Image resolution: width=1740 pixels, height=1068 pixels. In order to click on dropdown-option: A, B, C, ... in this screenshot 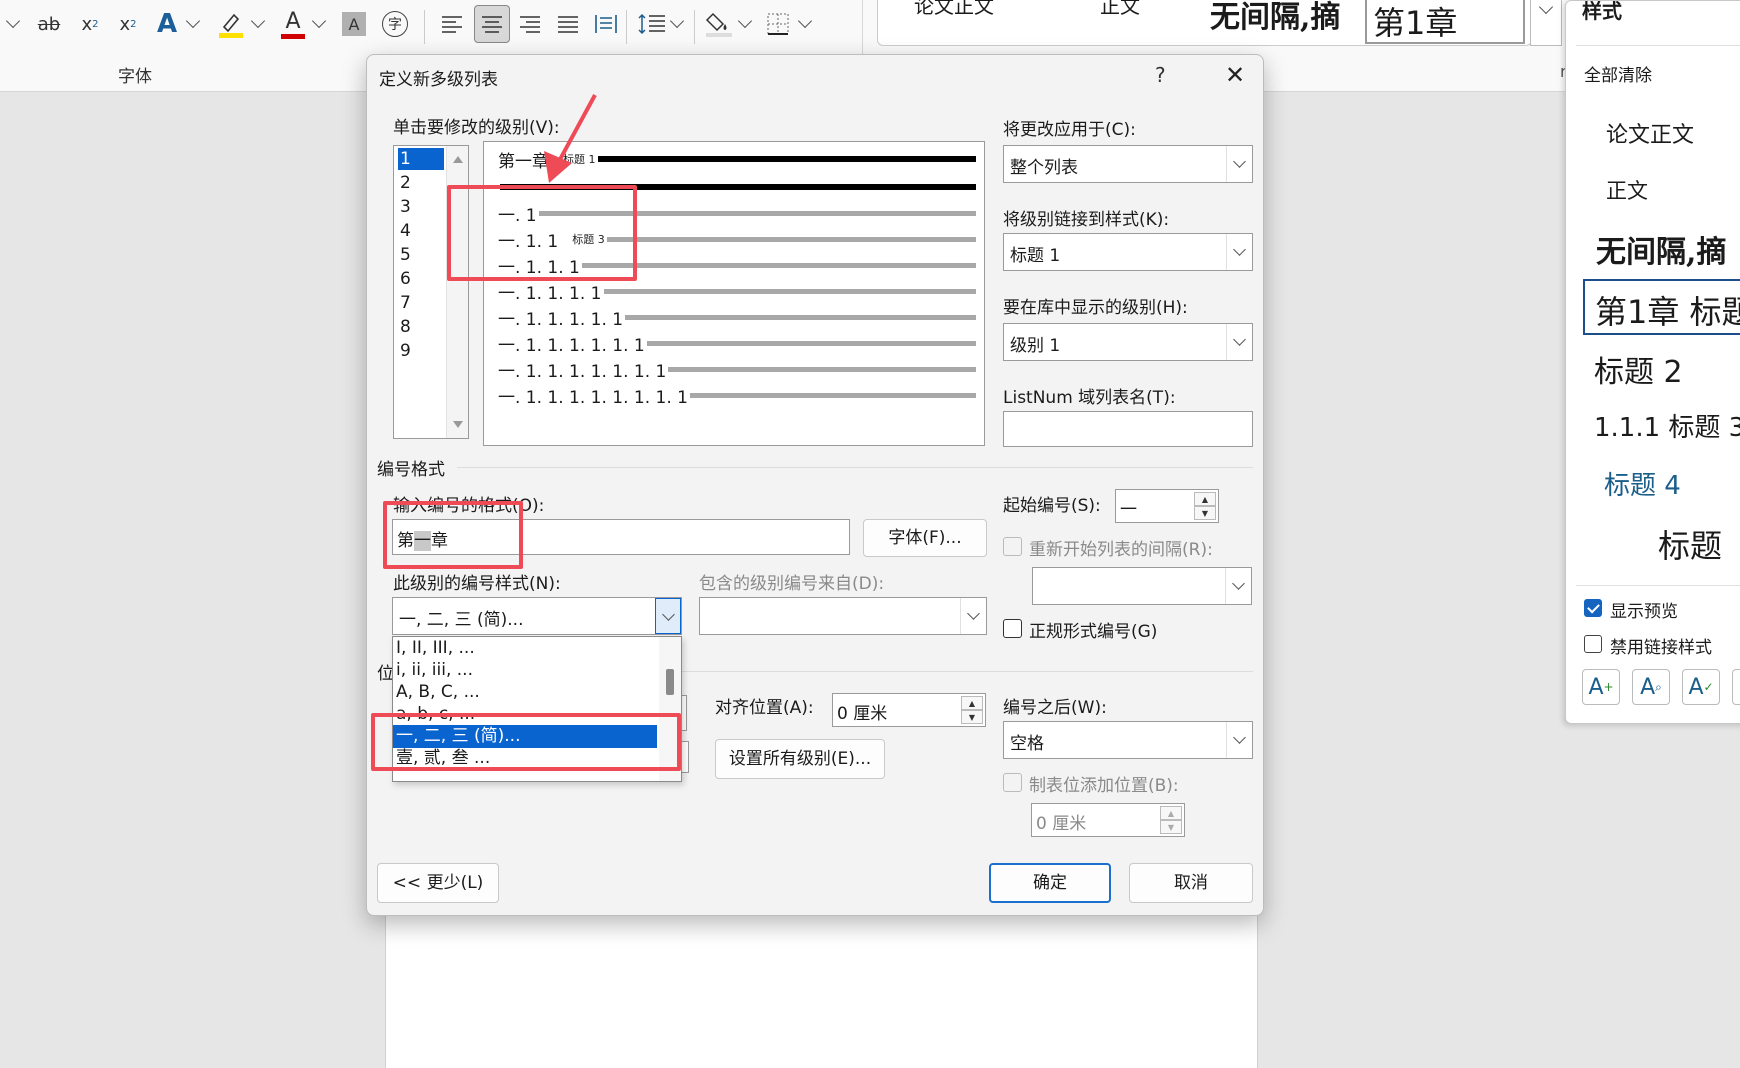, I will do `click(525, 692)`.